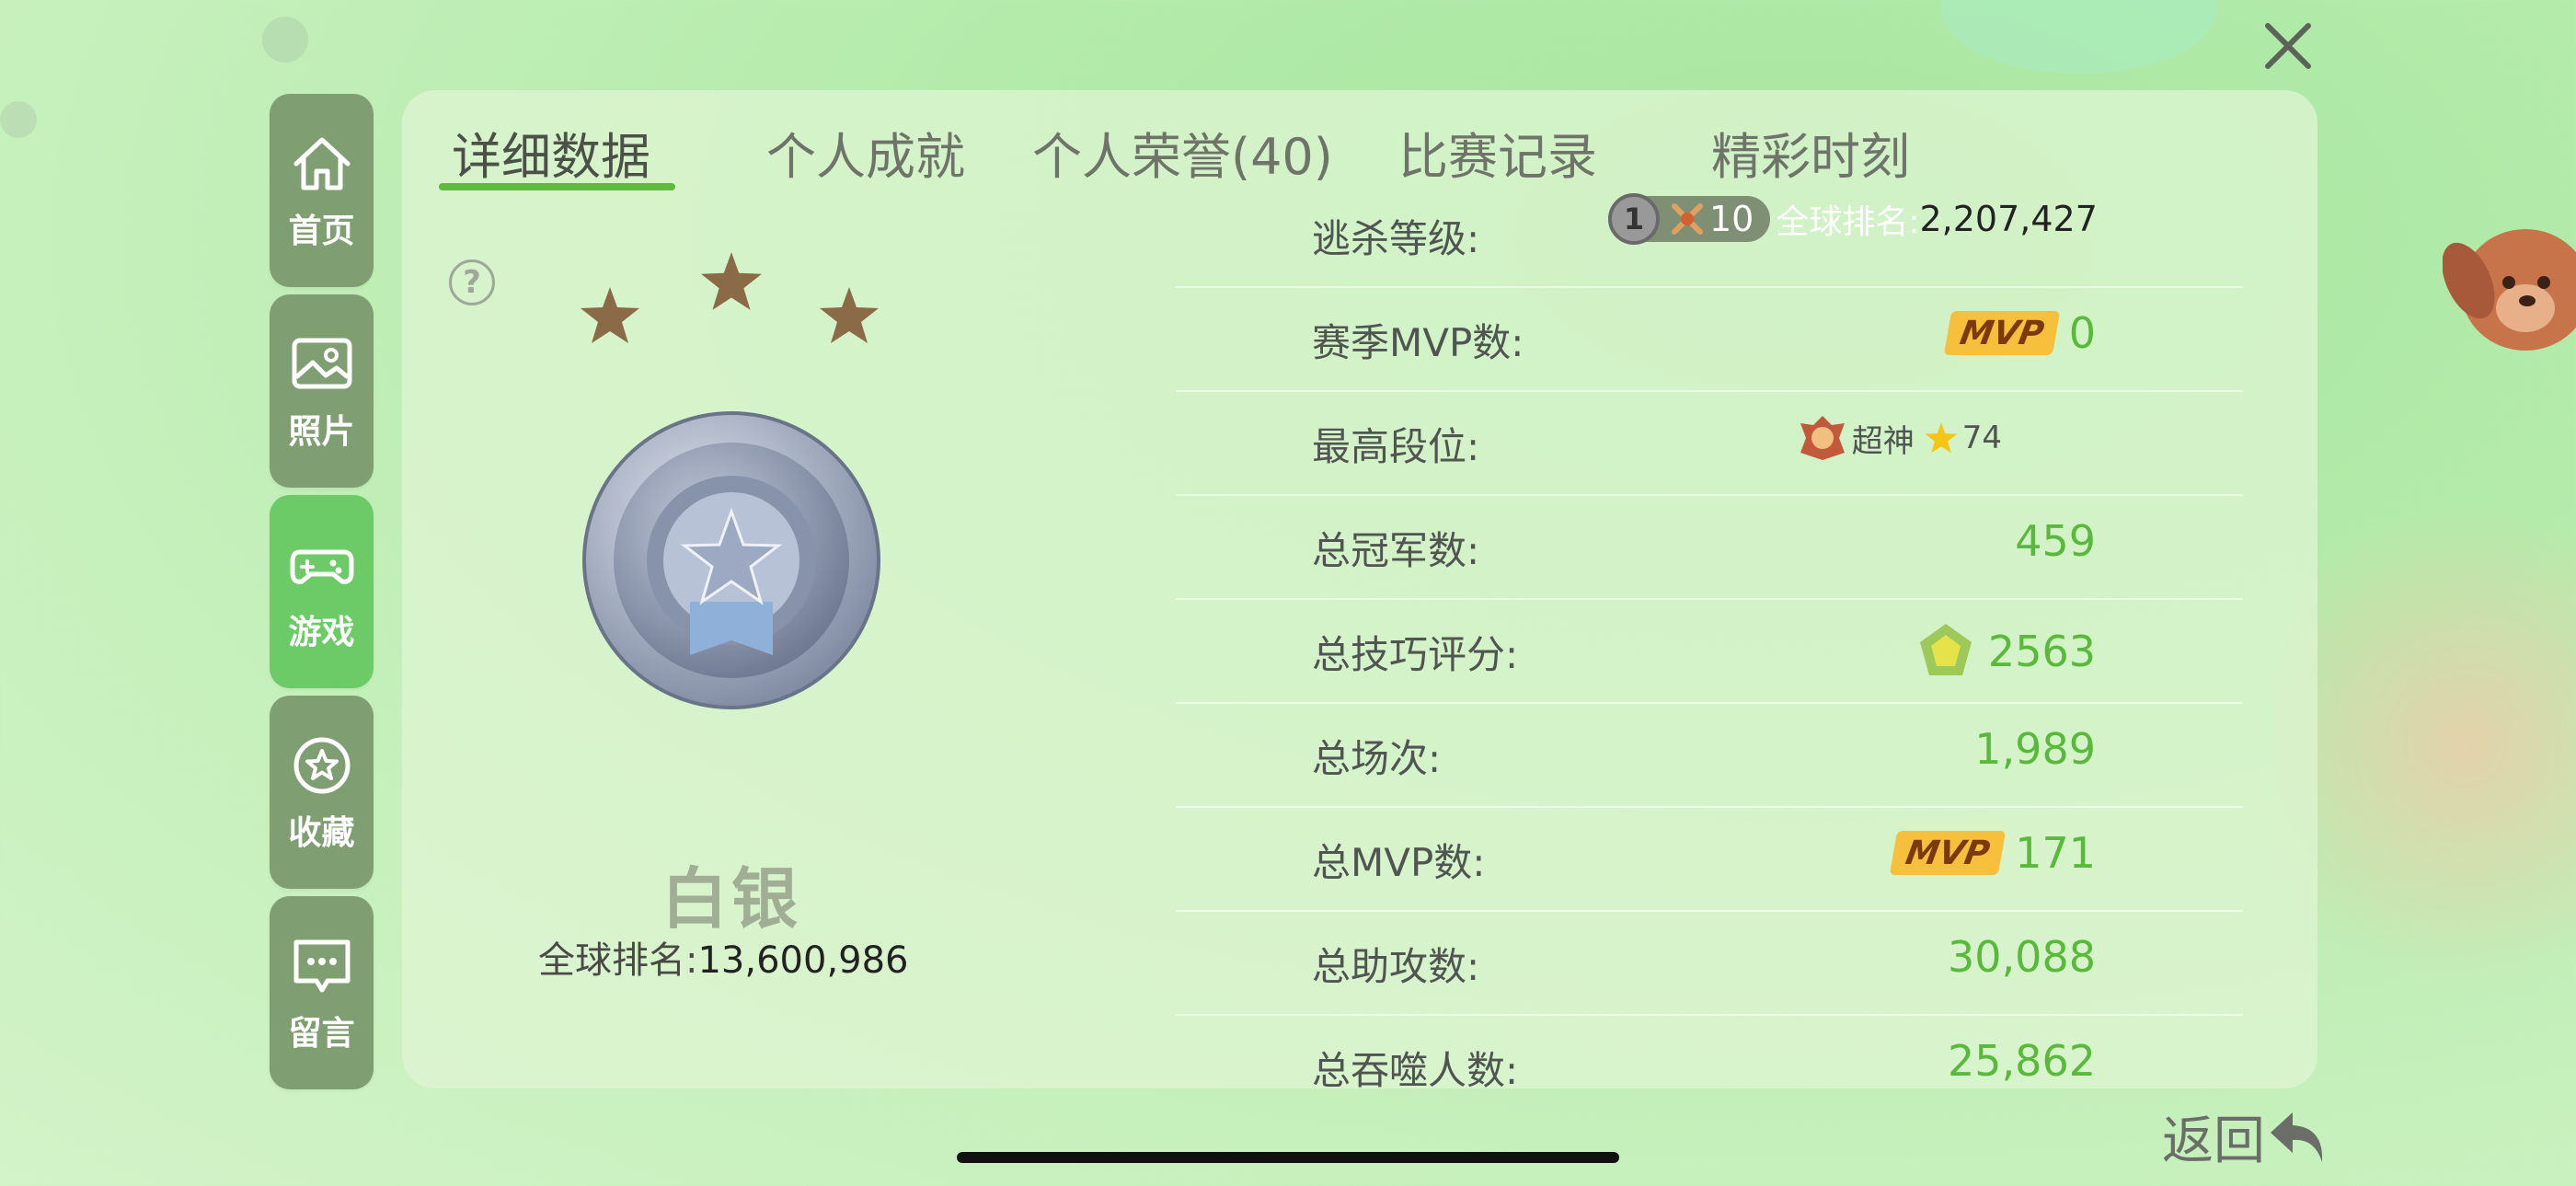 The height and width of the screenshot is (1186, 2576). What do you see at coordinates (1497, 152) in the screenshot?
I see `tab-match-history: 比赛记录` at bounding box center [1497, 152].